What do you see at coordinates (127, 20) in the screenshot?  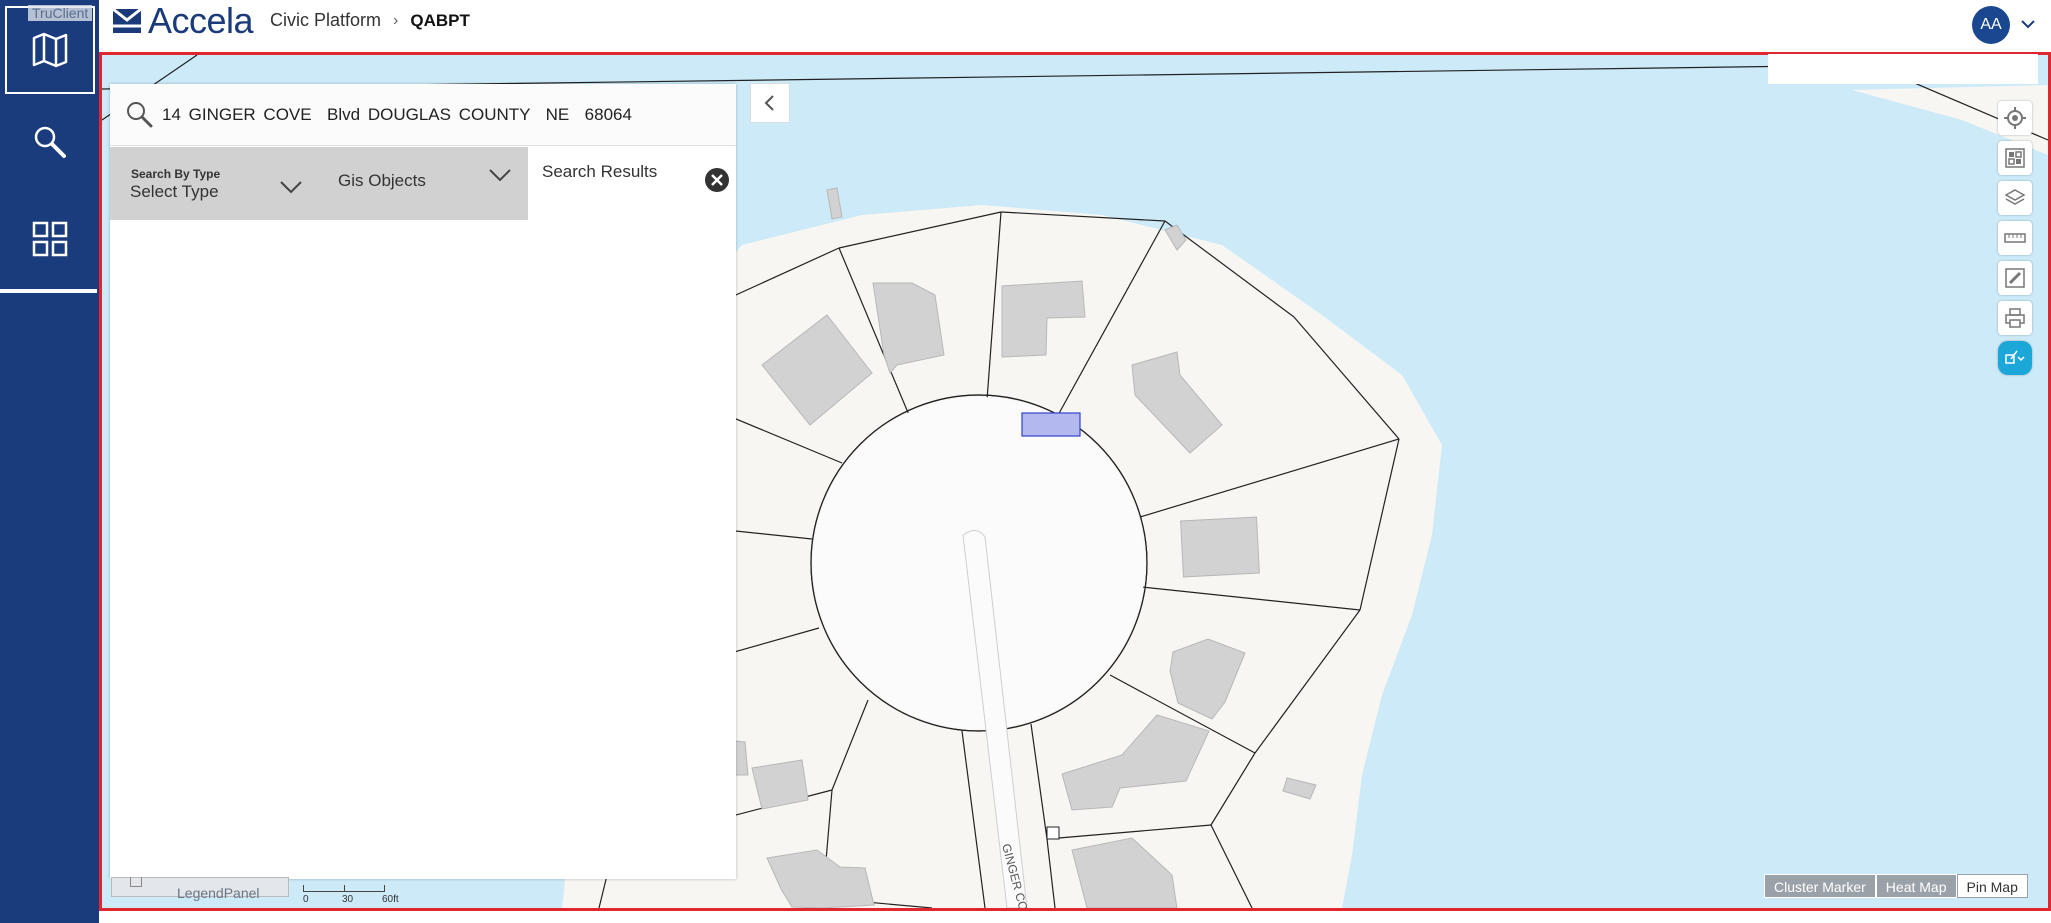 I see `accela-logo-mark-icon` at bounding box center [127, 20].